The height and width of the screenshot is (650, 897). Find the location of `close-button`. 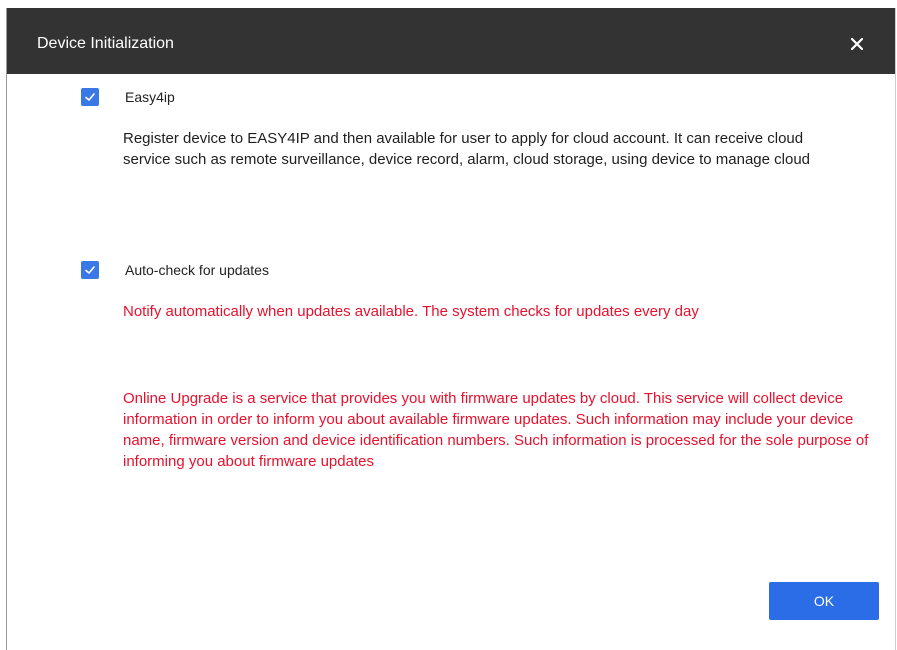

close-button is located at coordinates (857, 44).